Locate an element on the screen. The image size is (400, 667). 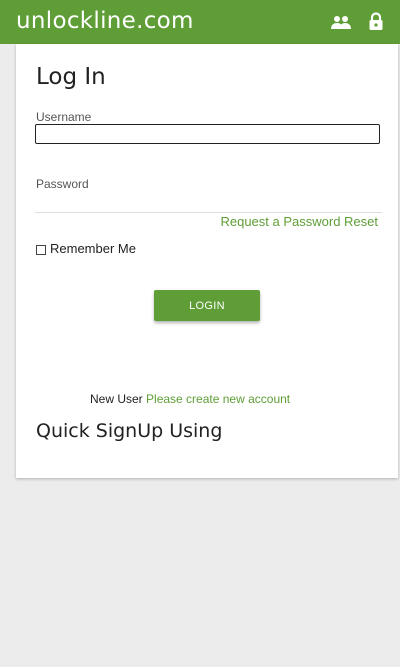
brand-title: unlockline.com is located at coordinates (105, 21).